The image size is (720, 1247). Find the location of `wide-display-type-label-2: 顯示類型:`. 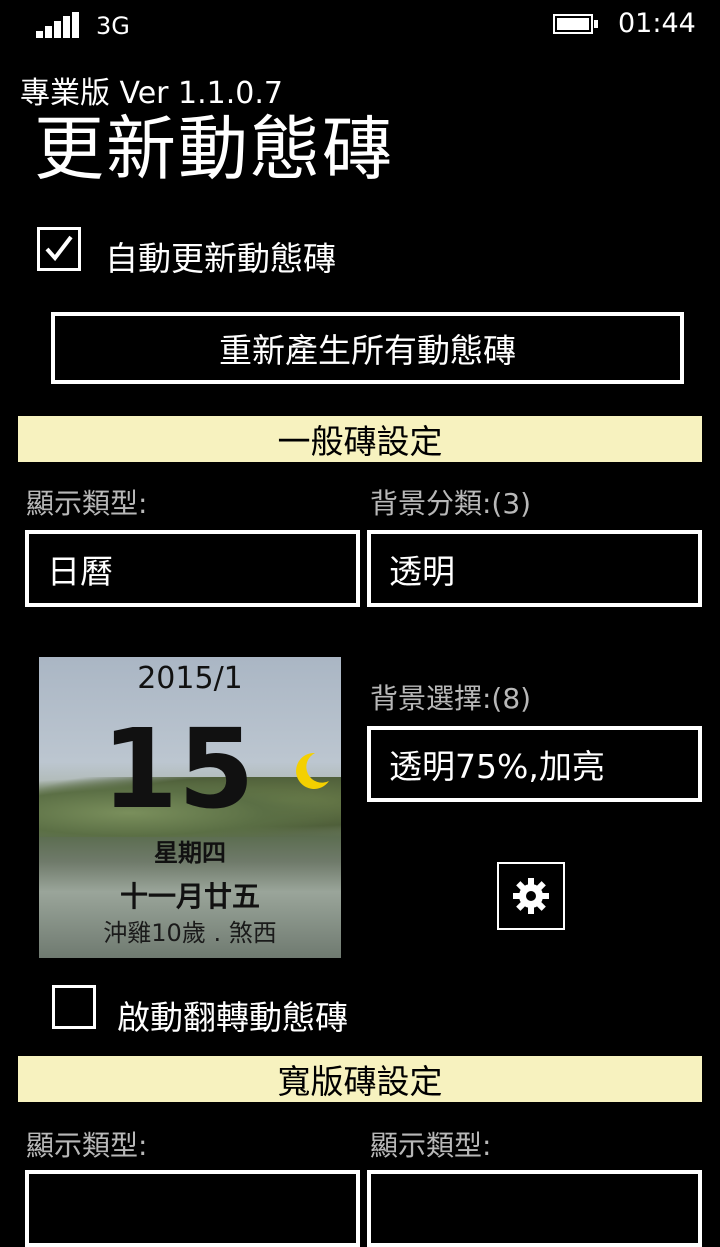

wide-display-type-label-2: 顯示類型: is located at coordinates (431, 1145).